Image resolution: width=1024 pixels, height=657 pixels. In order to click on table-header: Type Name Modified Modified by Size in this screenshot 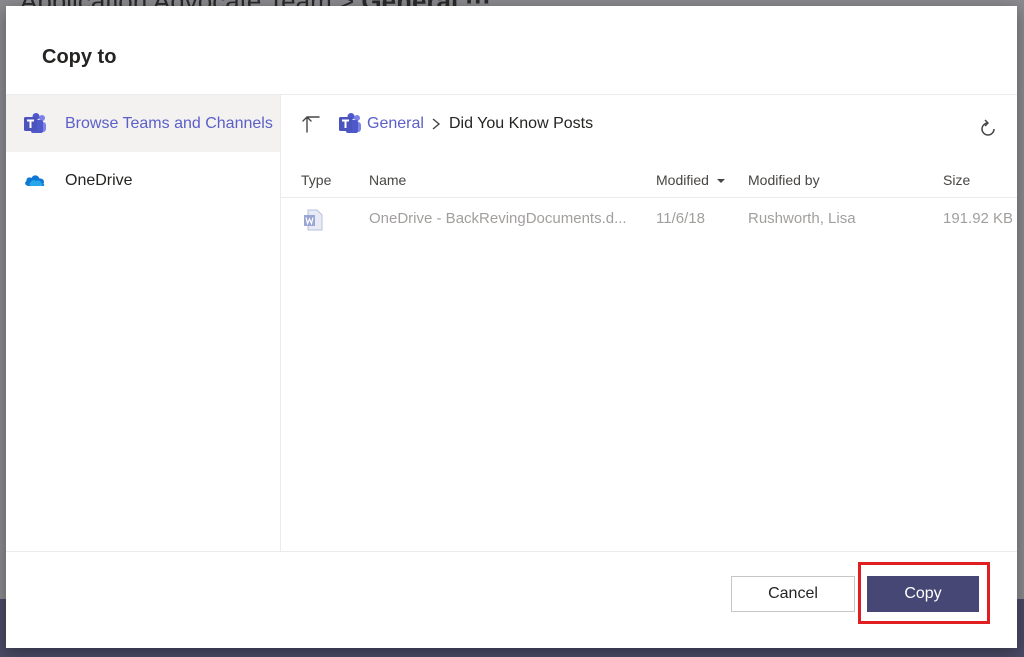, I will do `click(649, 178)`.